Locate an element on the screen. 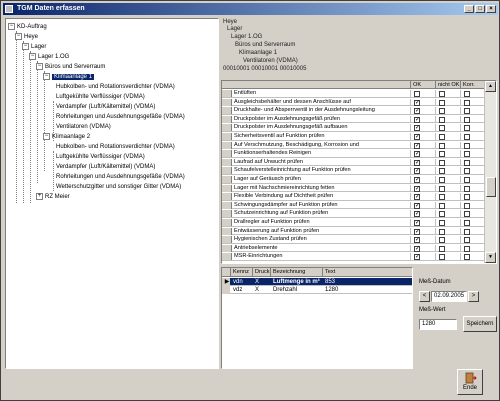 The image size is (500, 401). measurement-value-input: 1280 is located at coordinates (438, 324).